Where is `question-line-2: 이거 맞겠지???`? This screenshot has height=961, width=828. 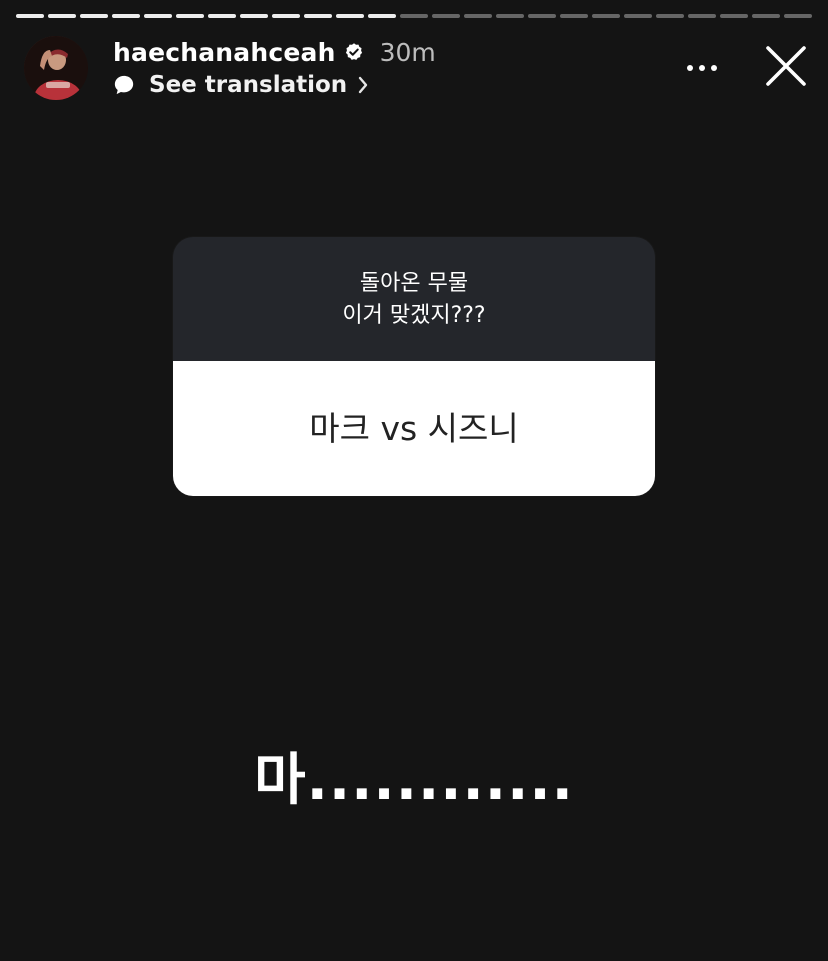 question-line-2: 이거 맞겠지??? is located at coordinates (414, 315).